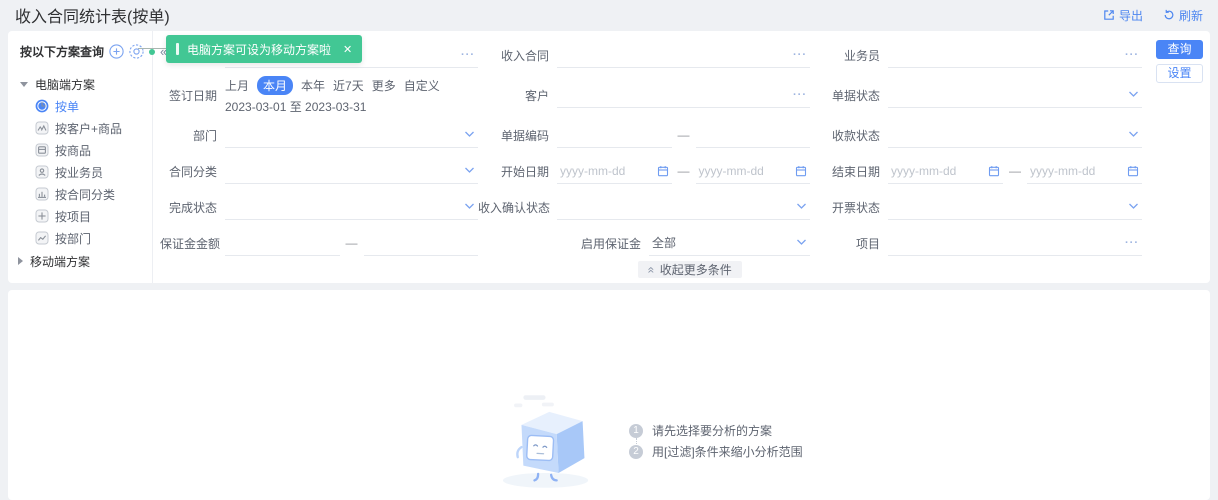 The width and height of the screenshot is (1218, 500). What do you see at coordinates (752, 135) in the screenshot?
I see `doc-code-to-input` at bounding box center [752, 135].